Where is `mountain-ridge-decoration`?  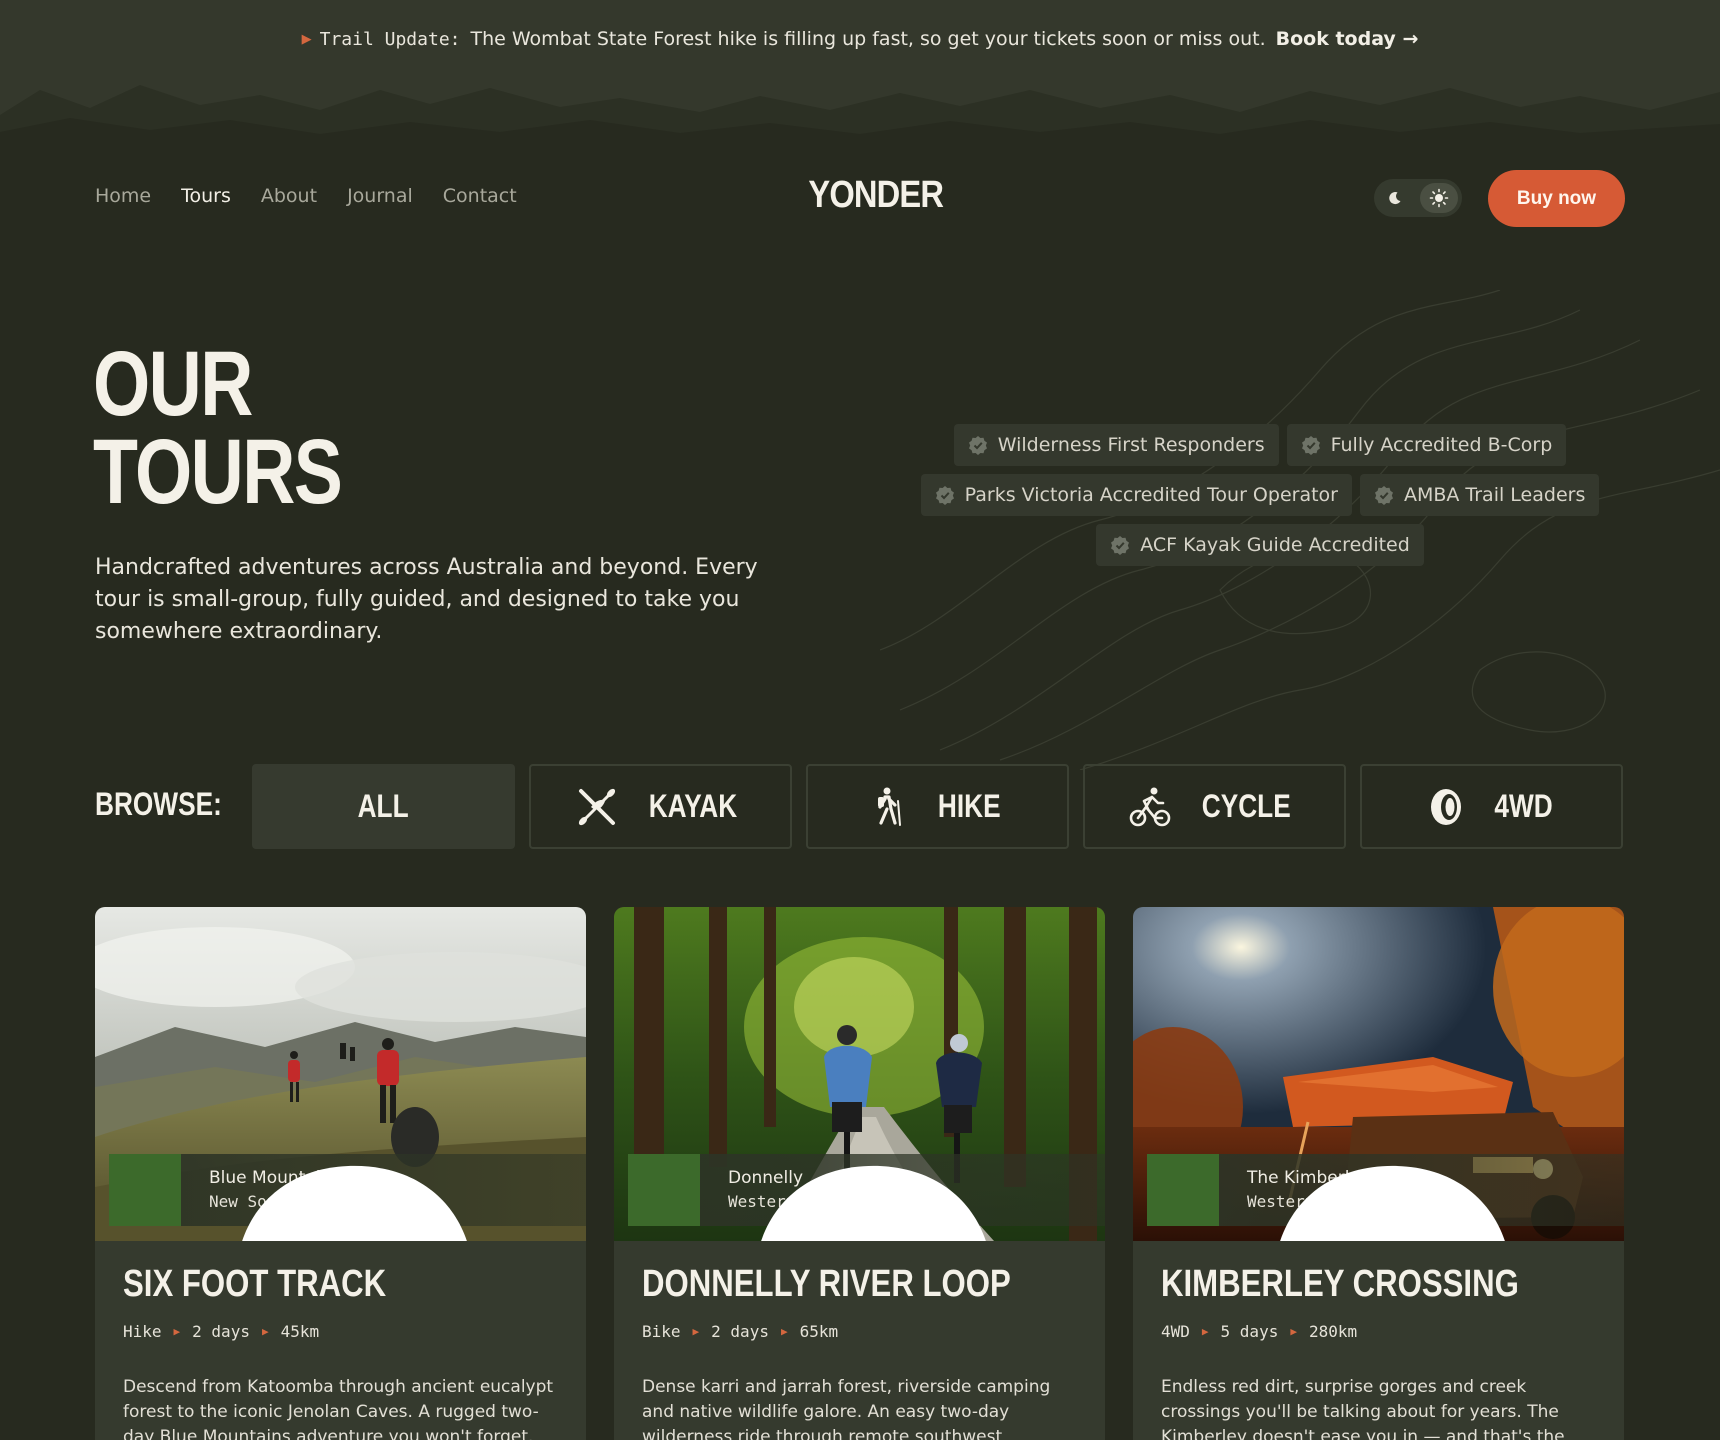 mountain-ridge-decoration is located at coordinates (860, 117).